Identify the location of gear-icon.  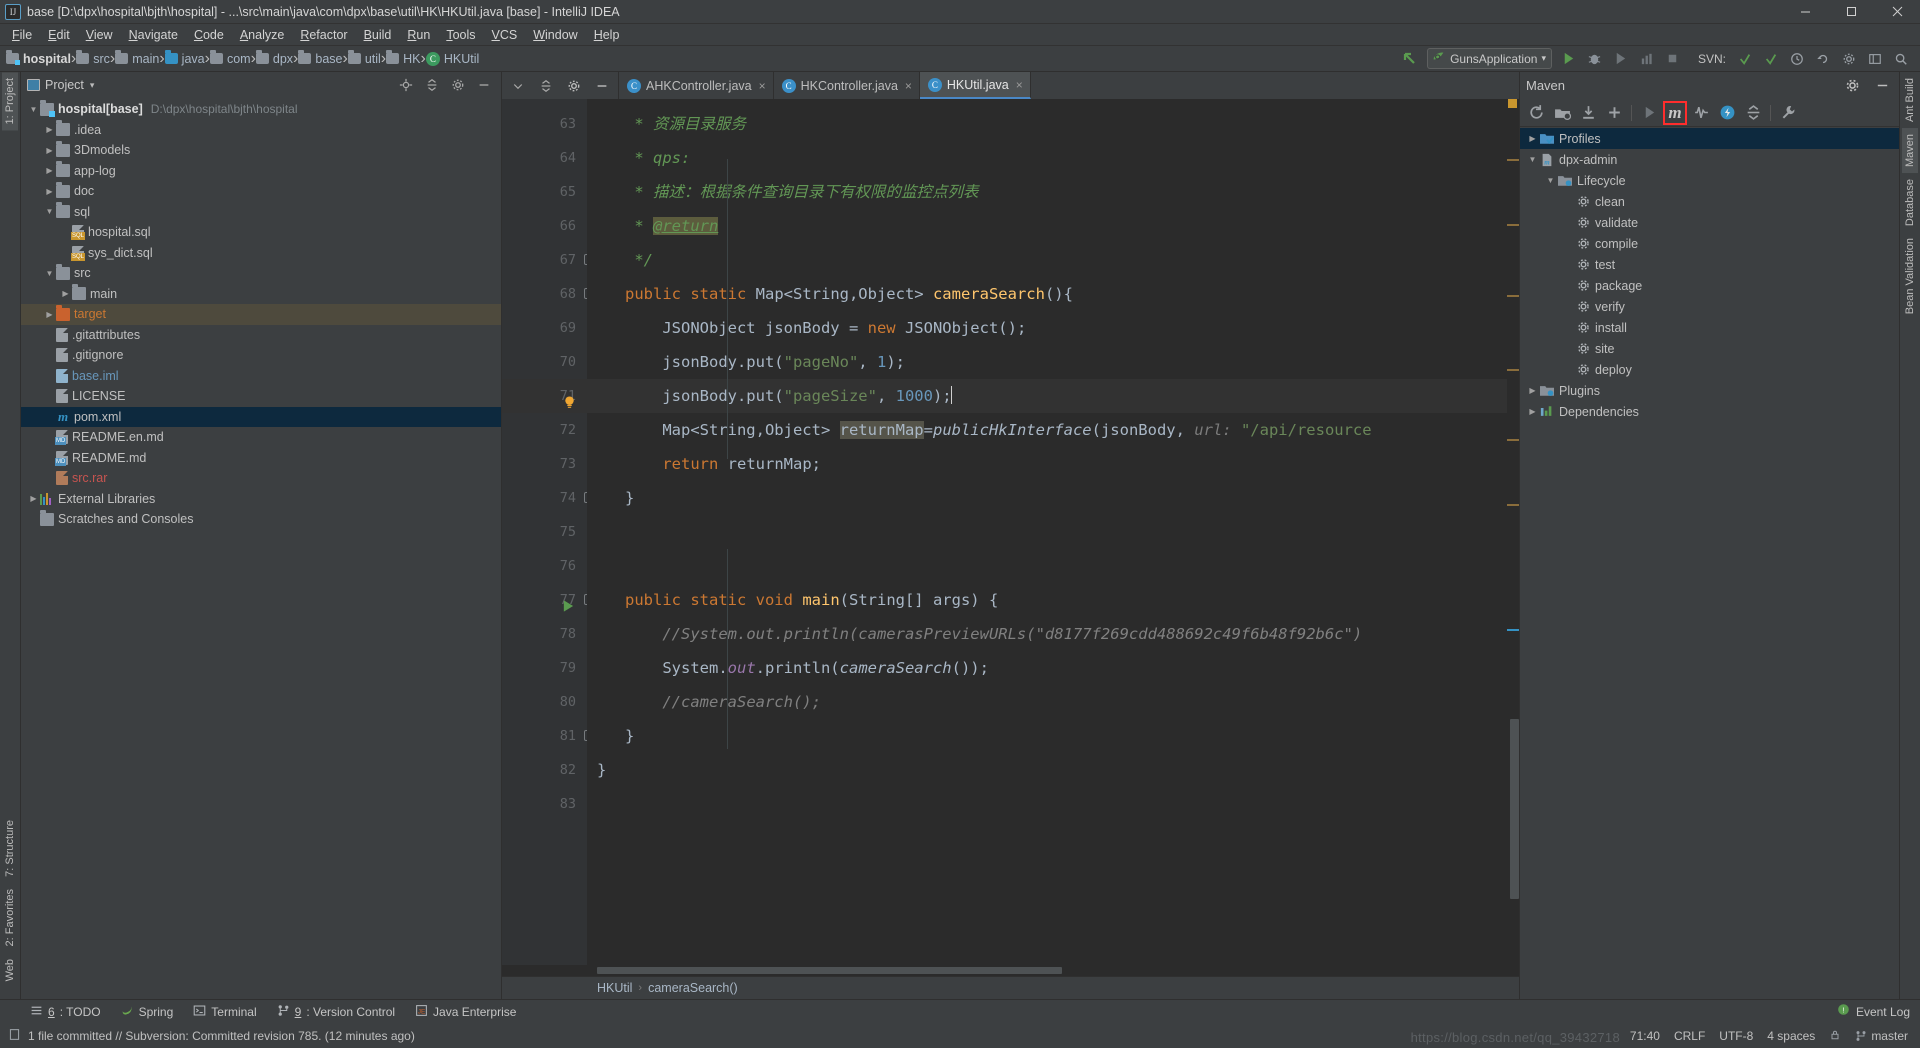
(458, 85).